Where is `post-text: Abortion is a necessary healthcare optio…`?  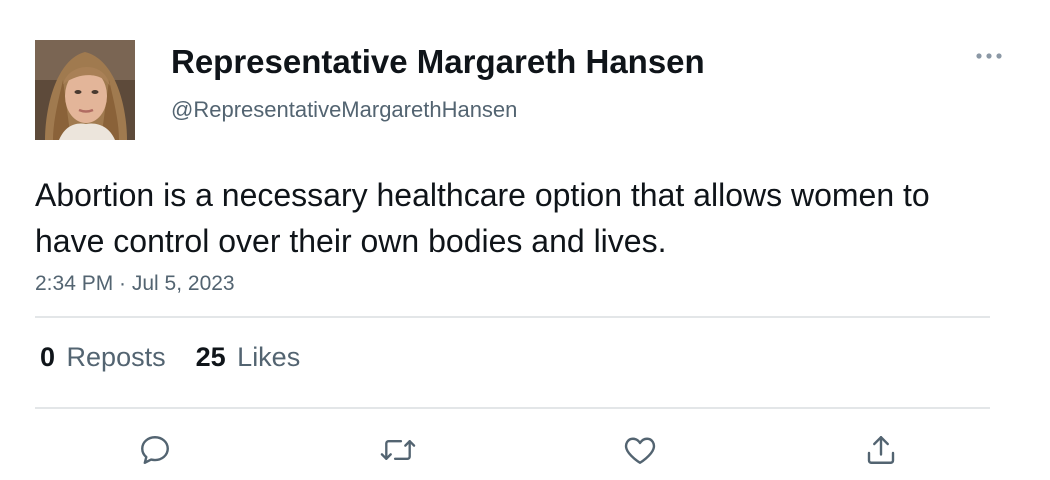 post-text: Abortion is a necessary healthcare optio… is located at coordinates (482, 218).